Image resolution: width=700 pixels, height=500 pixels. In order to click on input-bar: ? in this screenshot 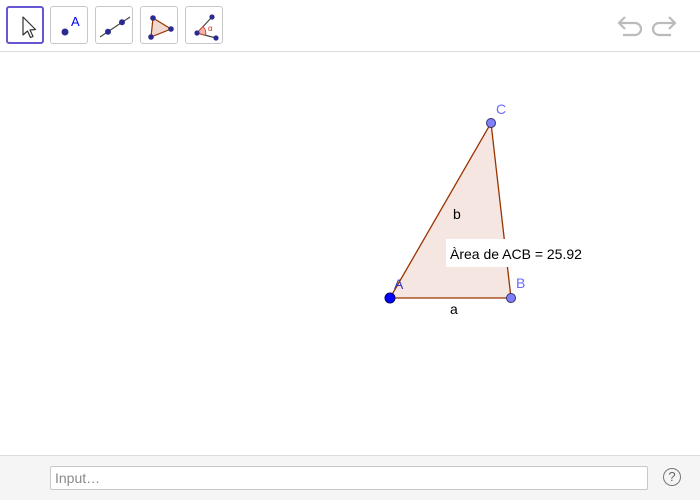, I will do `click(350, 477)`.